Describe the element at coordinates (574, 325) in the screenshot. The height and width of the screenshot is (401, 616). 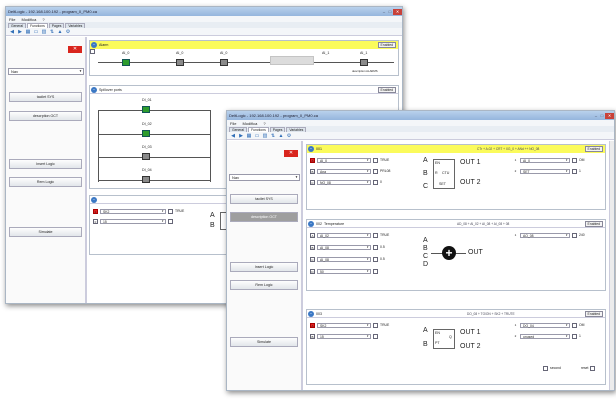
I see `front-b3-right-row1-checkbox` at that location.